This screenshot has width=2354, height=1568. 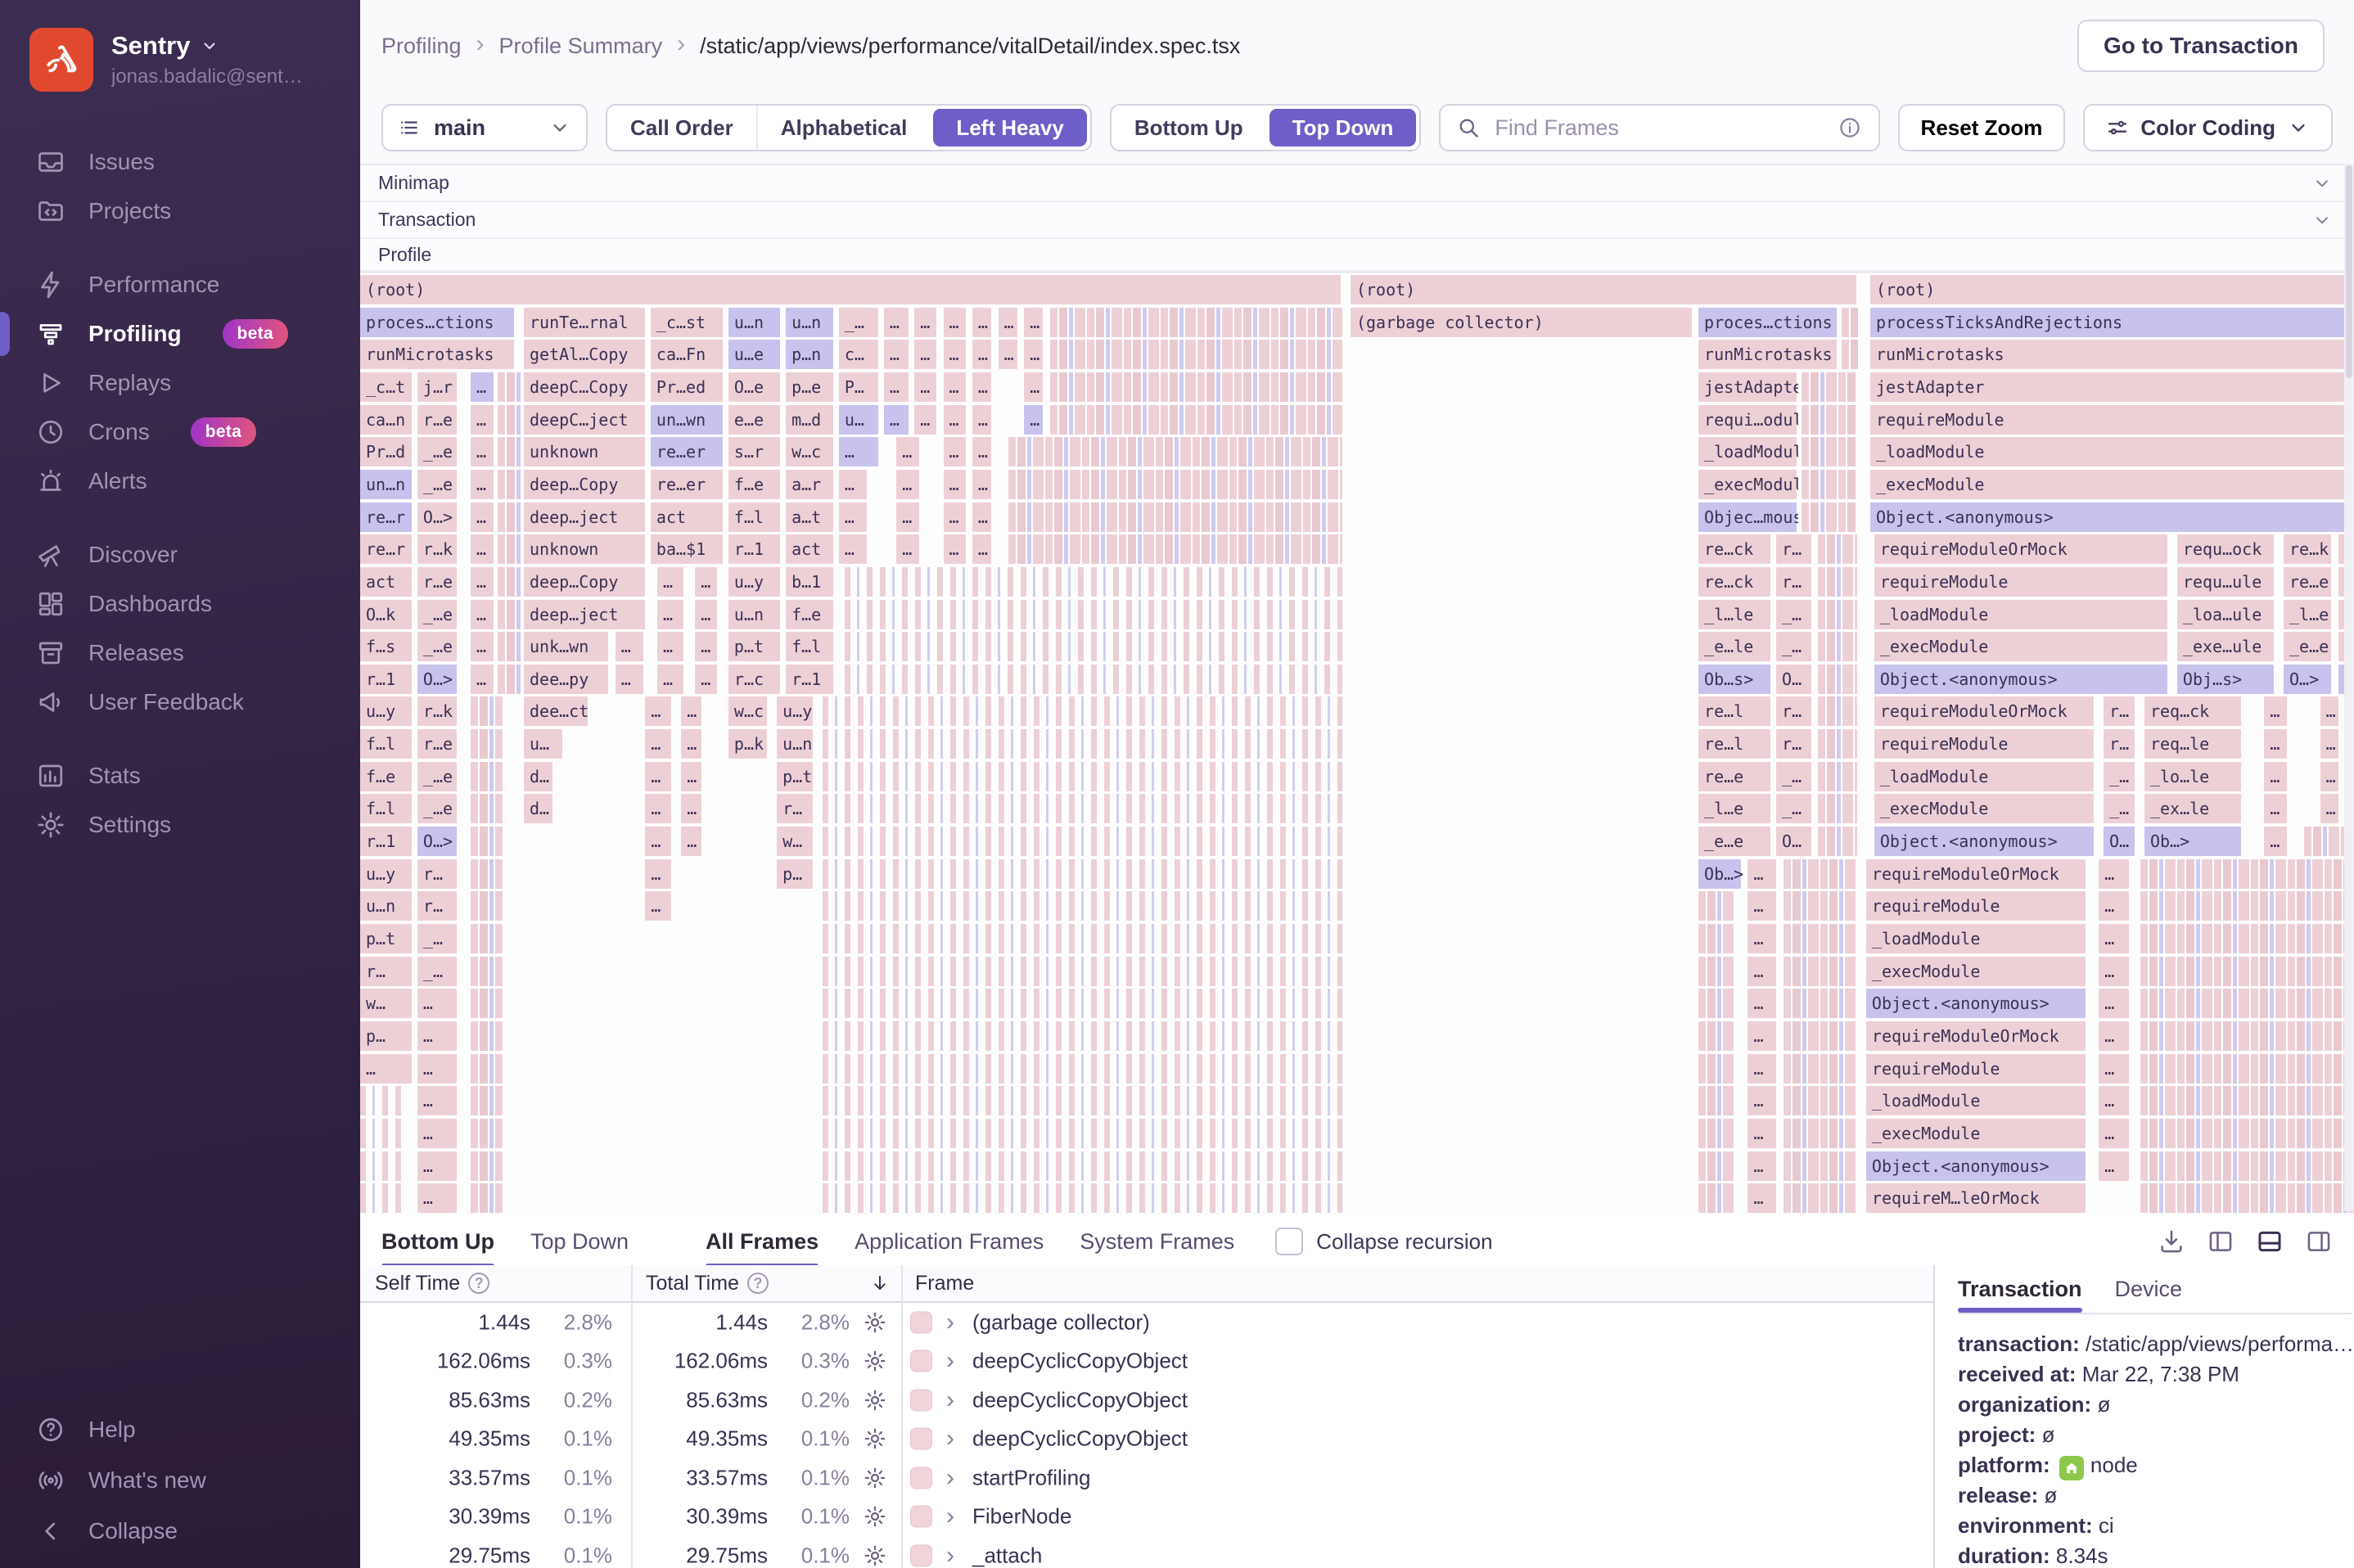 I want to click on flame-frame: re…er, so click(x=687, y=484).